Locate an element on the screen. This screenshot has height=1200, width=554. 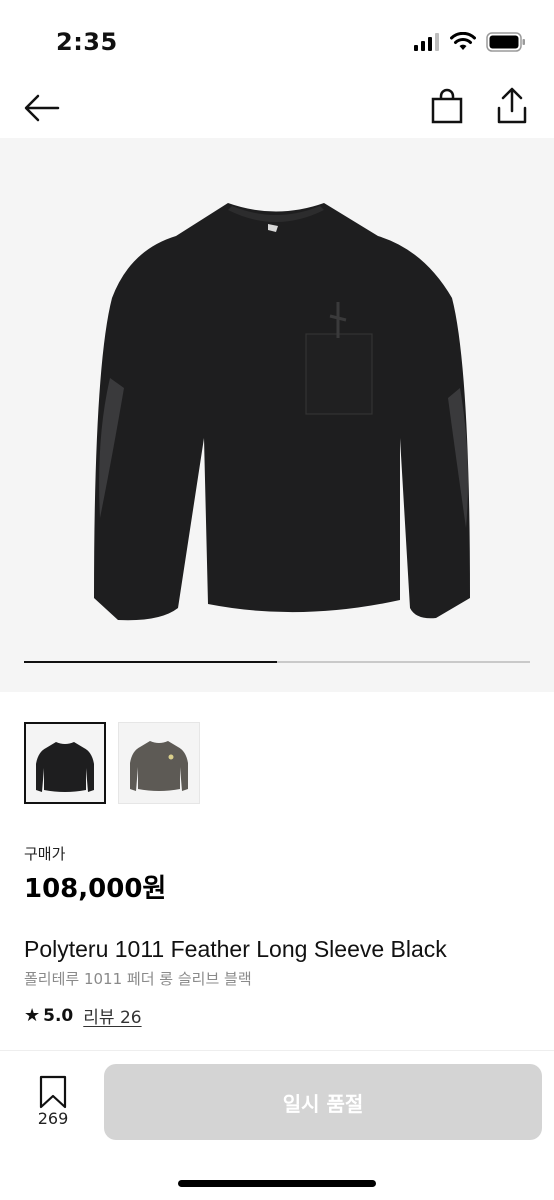
shopping-bag-icon is located at coordinates (447, 106).